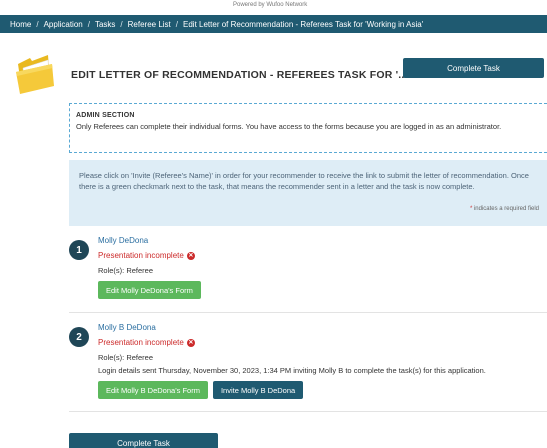 The height and width of the screenshot is (448, 547). Describe the element at coordinates (20, 24) in the screenshot. I see `breadcrumb-home: Home` at that location.